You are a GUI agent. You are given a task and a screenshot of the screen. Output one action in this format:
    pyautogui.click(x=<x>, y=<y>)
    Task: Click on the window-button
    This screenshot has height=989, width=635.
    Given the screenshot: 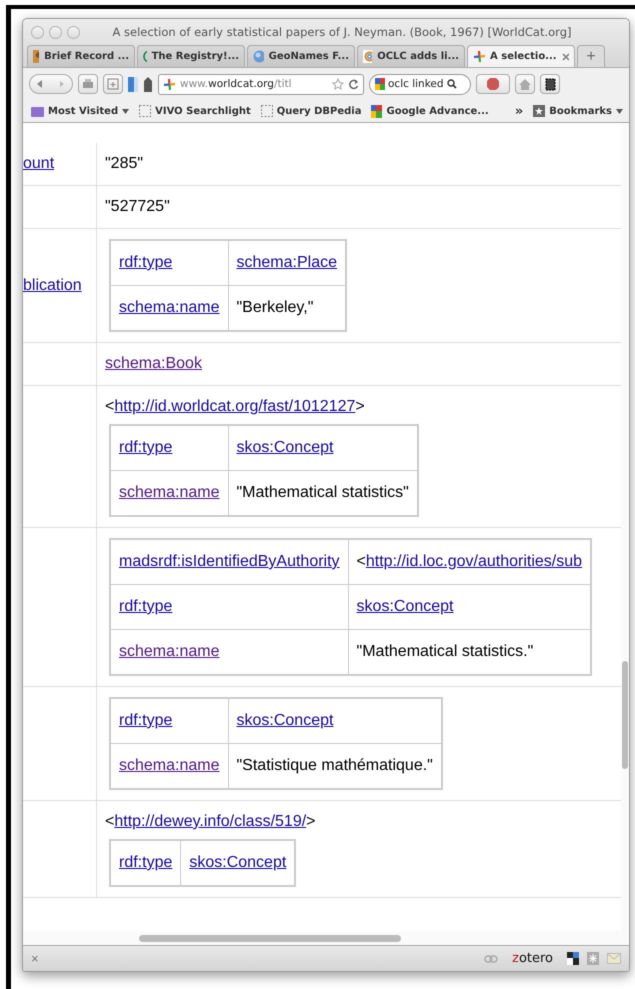 What is the action you would take?
    pyautogui.click(x=113, y=84)
    